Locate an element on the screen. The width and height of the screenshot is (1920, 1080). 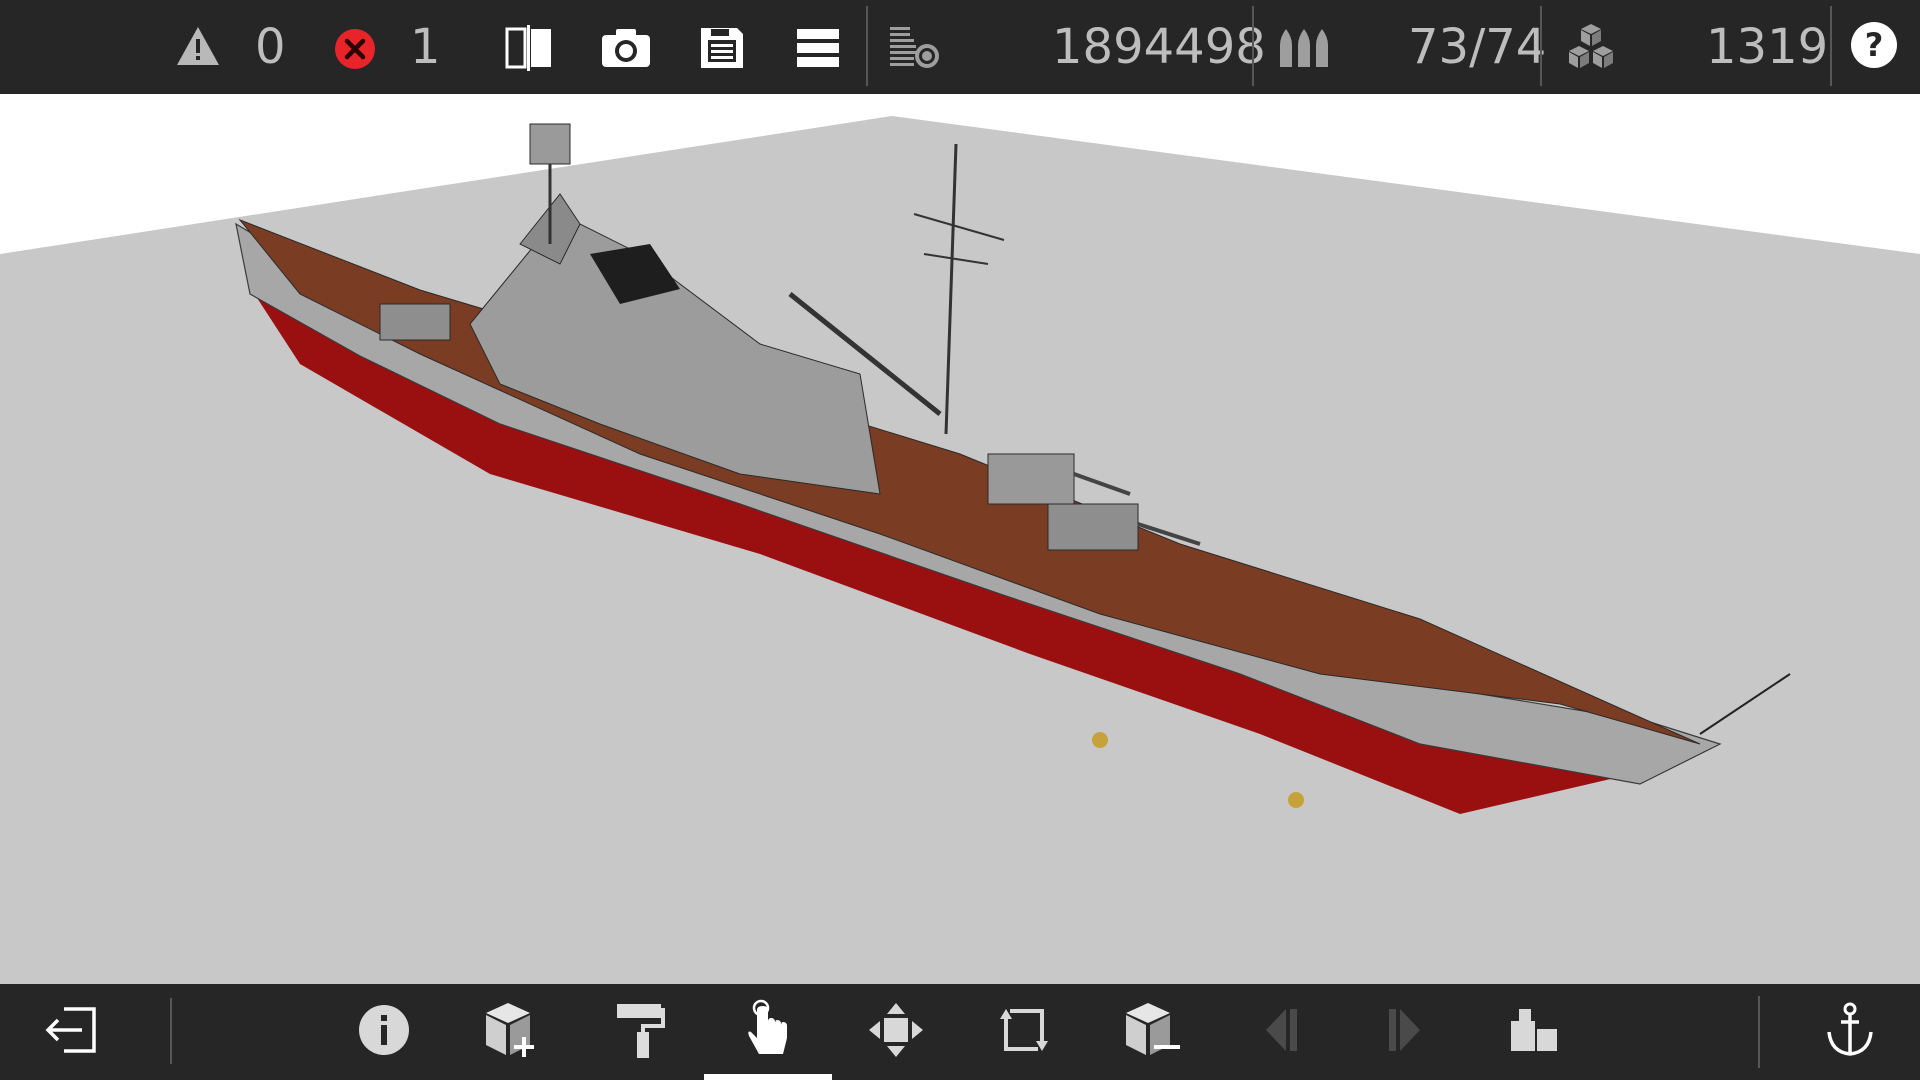
folder-group-icon is located at coordinates (1534, 1032).